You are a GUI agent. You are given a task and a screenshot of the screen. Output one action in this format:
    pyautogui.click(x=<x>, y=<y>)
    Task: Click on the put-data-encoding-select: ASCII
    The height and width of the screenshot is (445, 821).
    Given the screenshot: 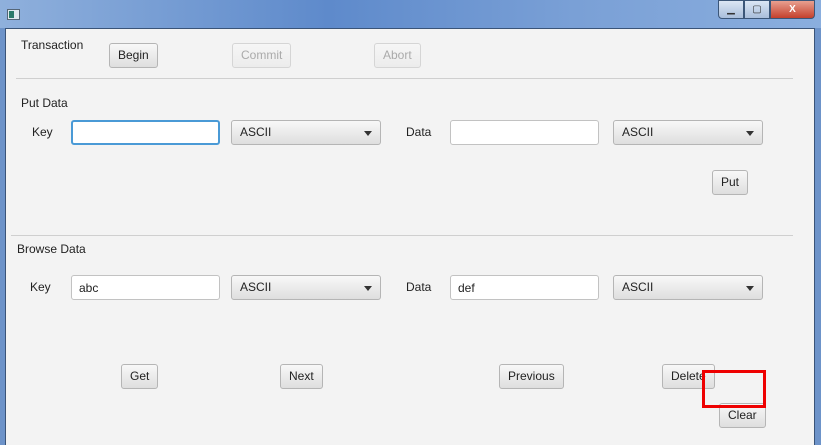 What is the action you would take?
    pyautogui.click(x=688, y=132)
    